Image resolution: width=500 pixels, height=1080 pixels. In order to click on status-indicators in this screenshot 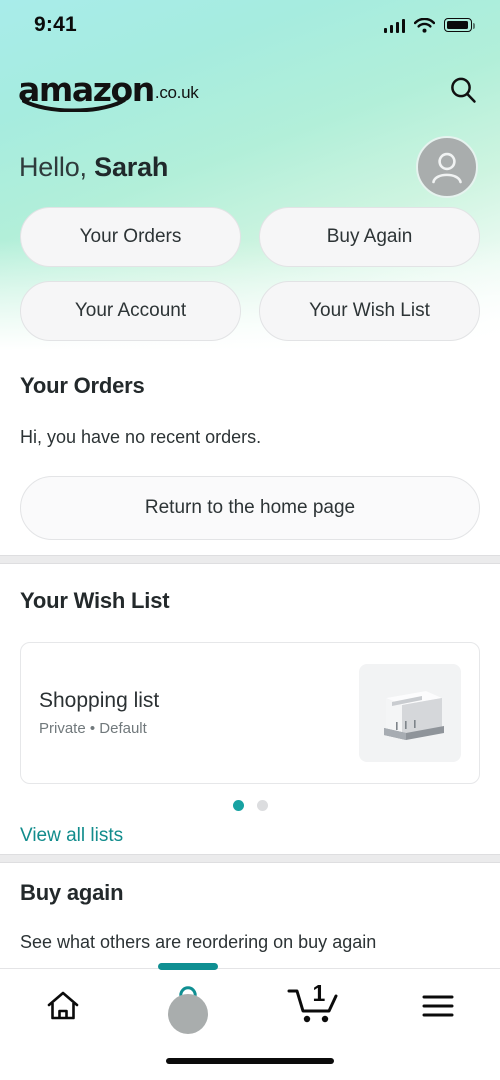, I will do `click(429, 25)`.